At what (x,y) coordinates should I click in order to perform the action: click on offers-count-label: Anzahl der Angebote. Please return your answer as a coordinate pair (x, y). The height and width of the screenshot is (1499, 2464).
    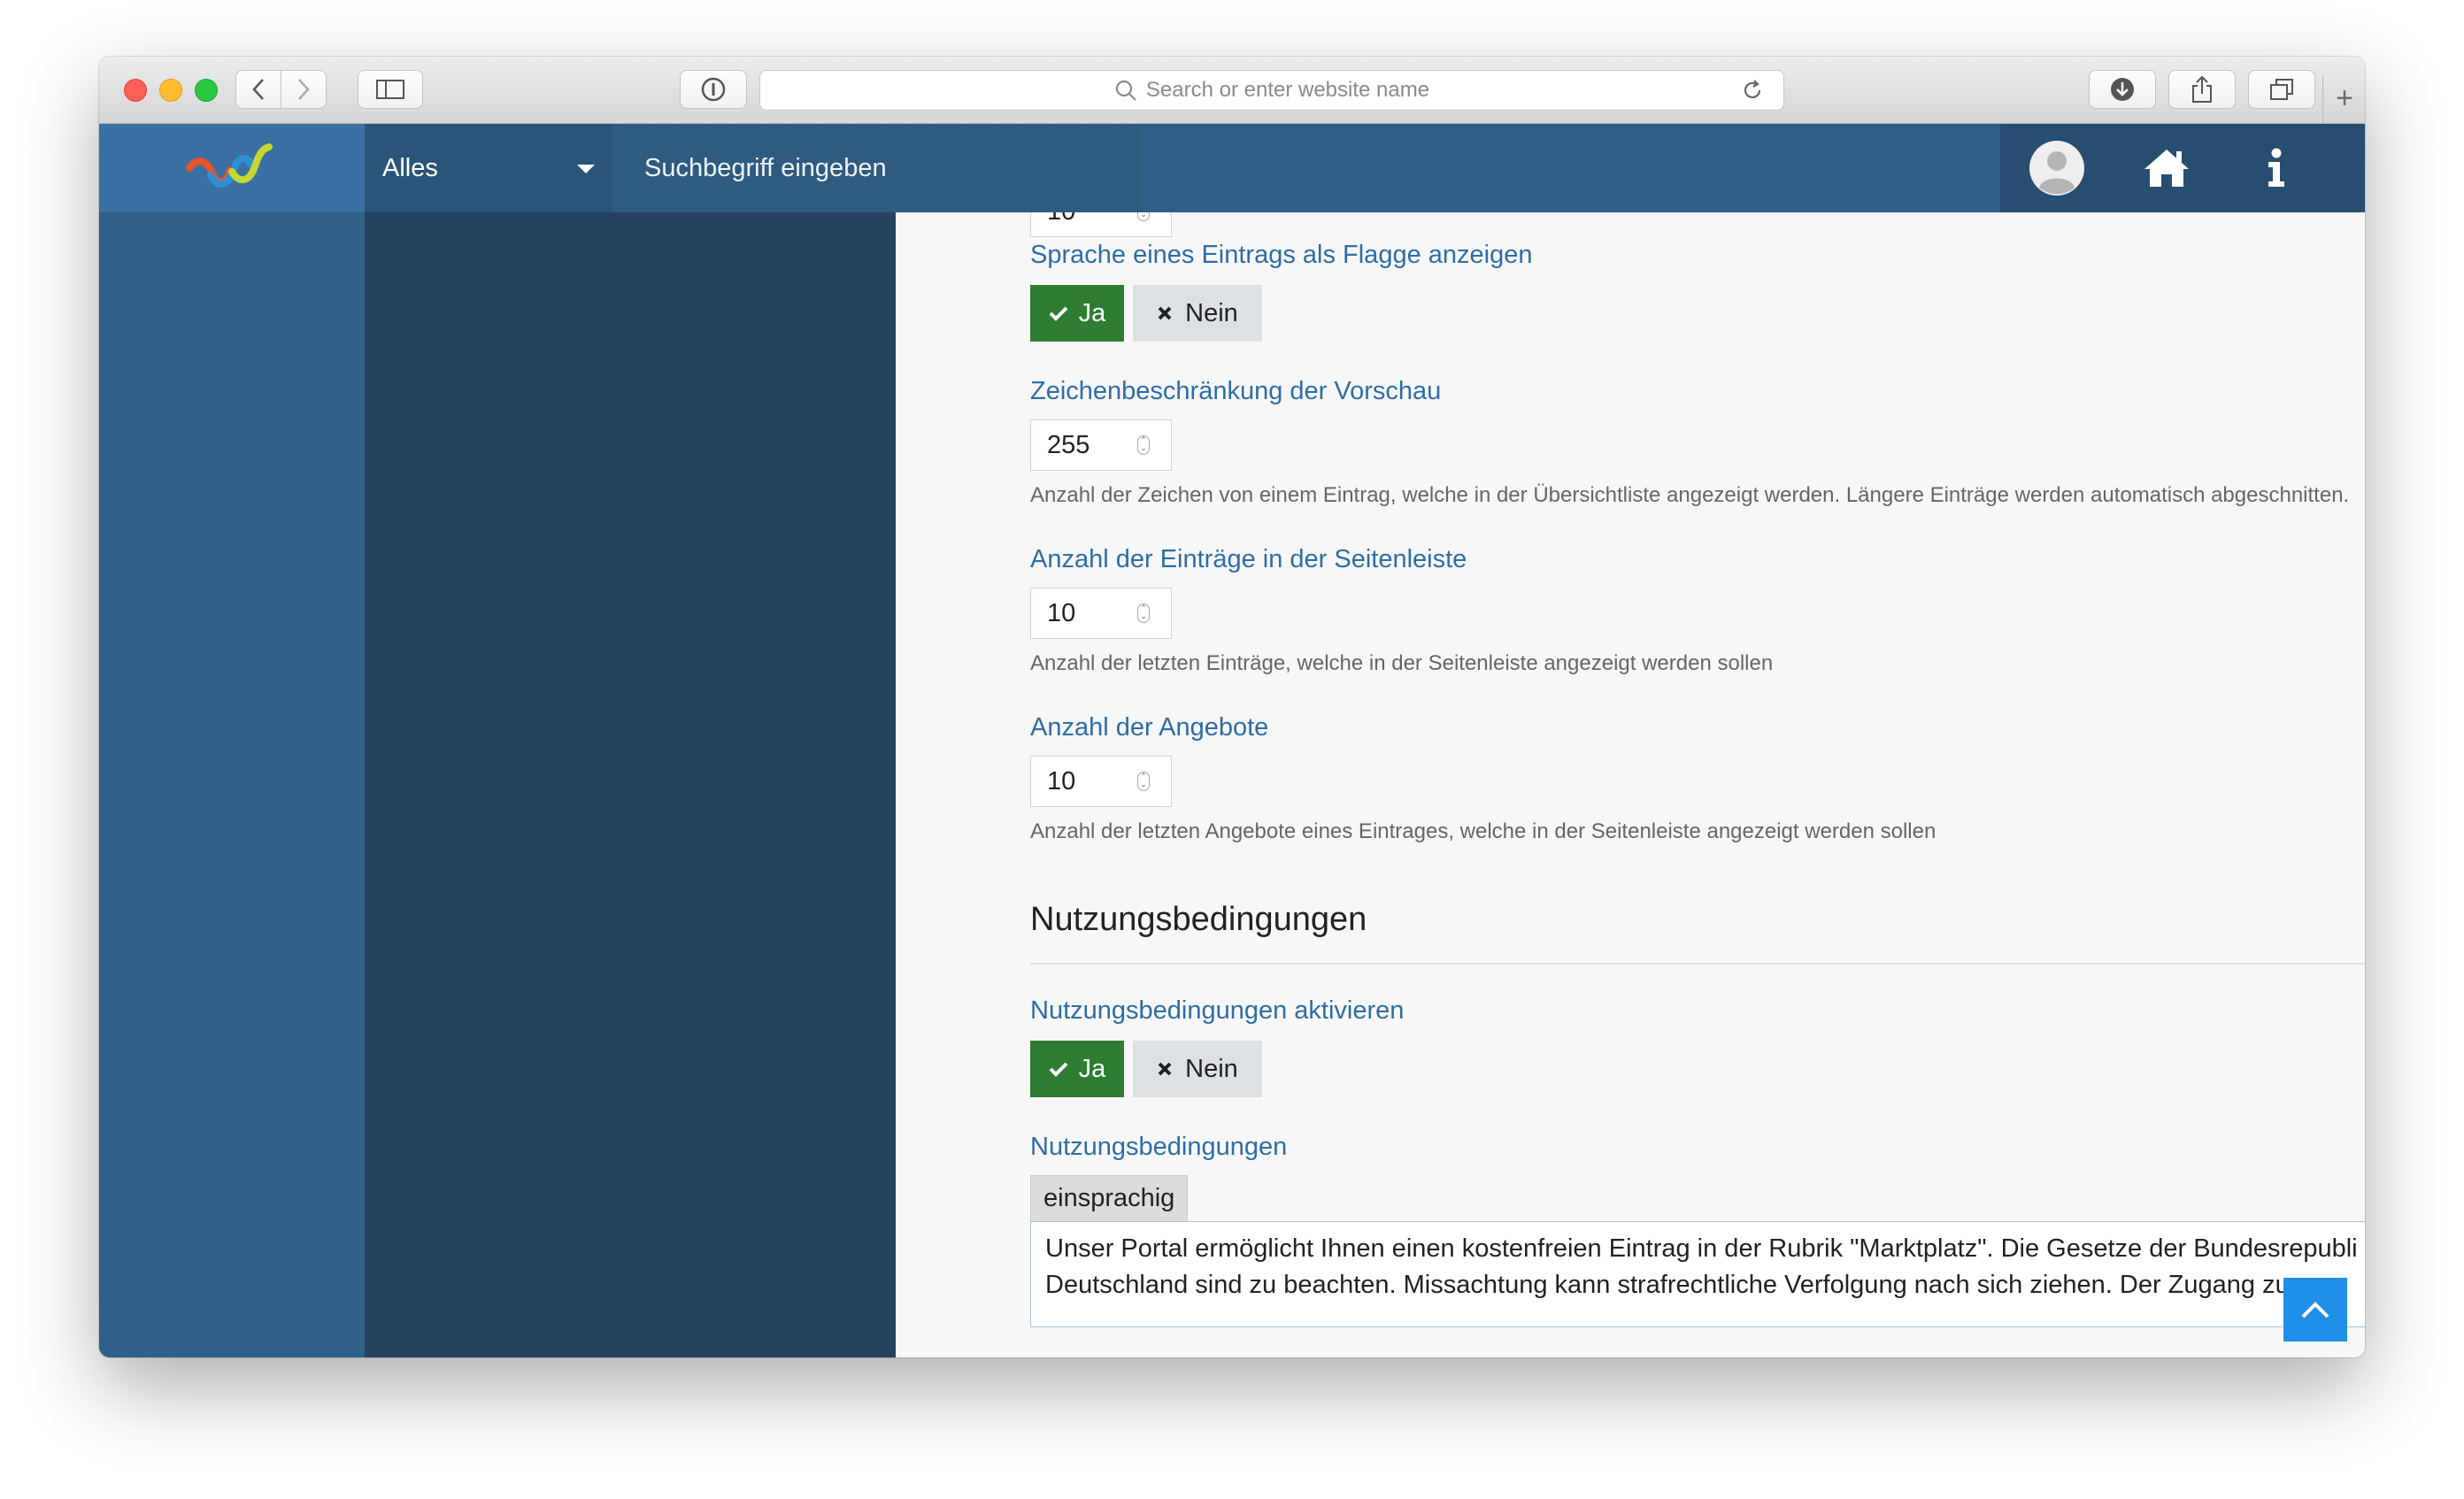
    Looking at the image, I should click on (1150, 727).